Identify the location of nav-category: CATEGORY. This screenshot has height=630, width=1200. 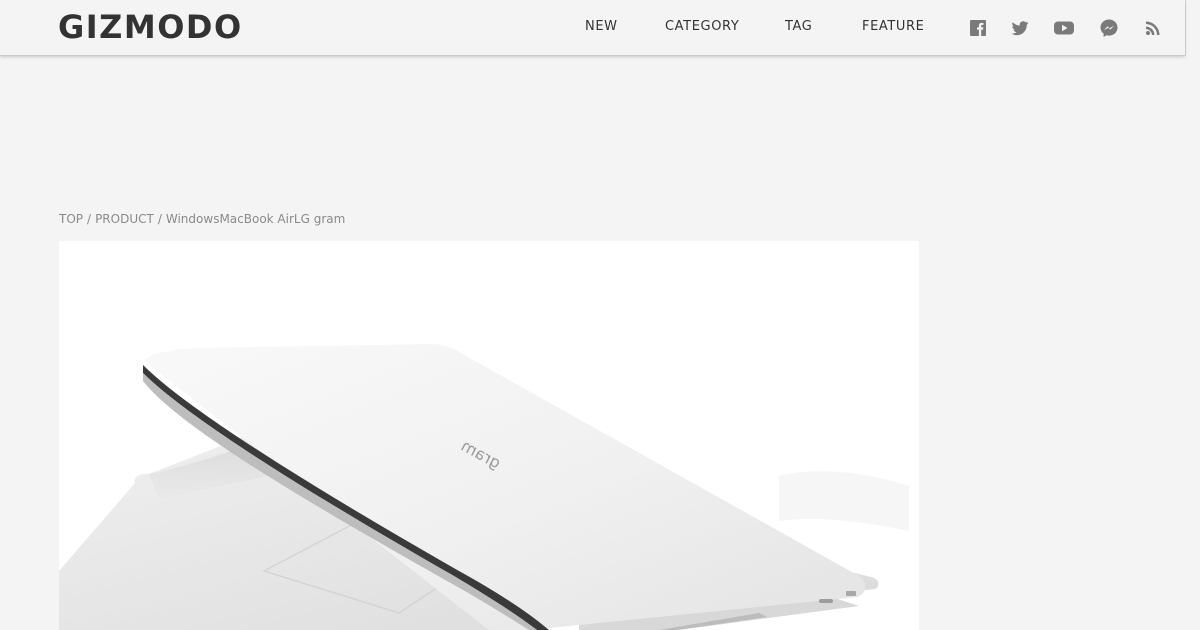
(702, 27).